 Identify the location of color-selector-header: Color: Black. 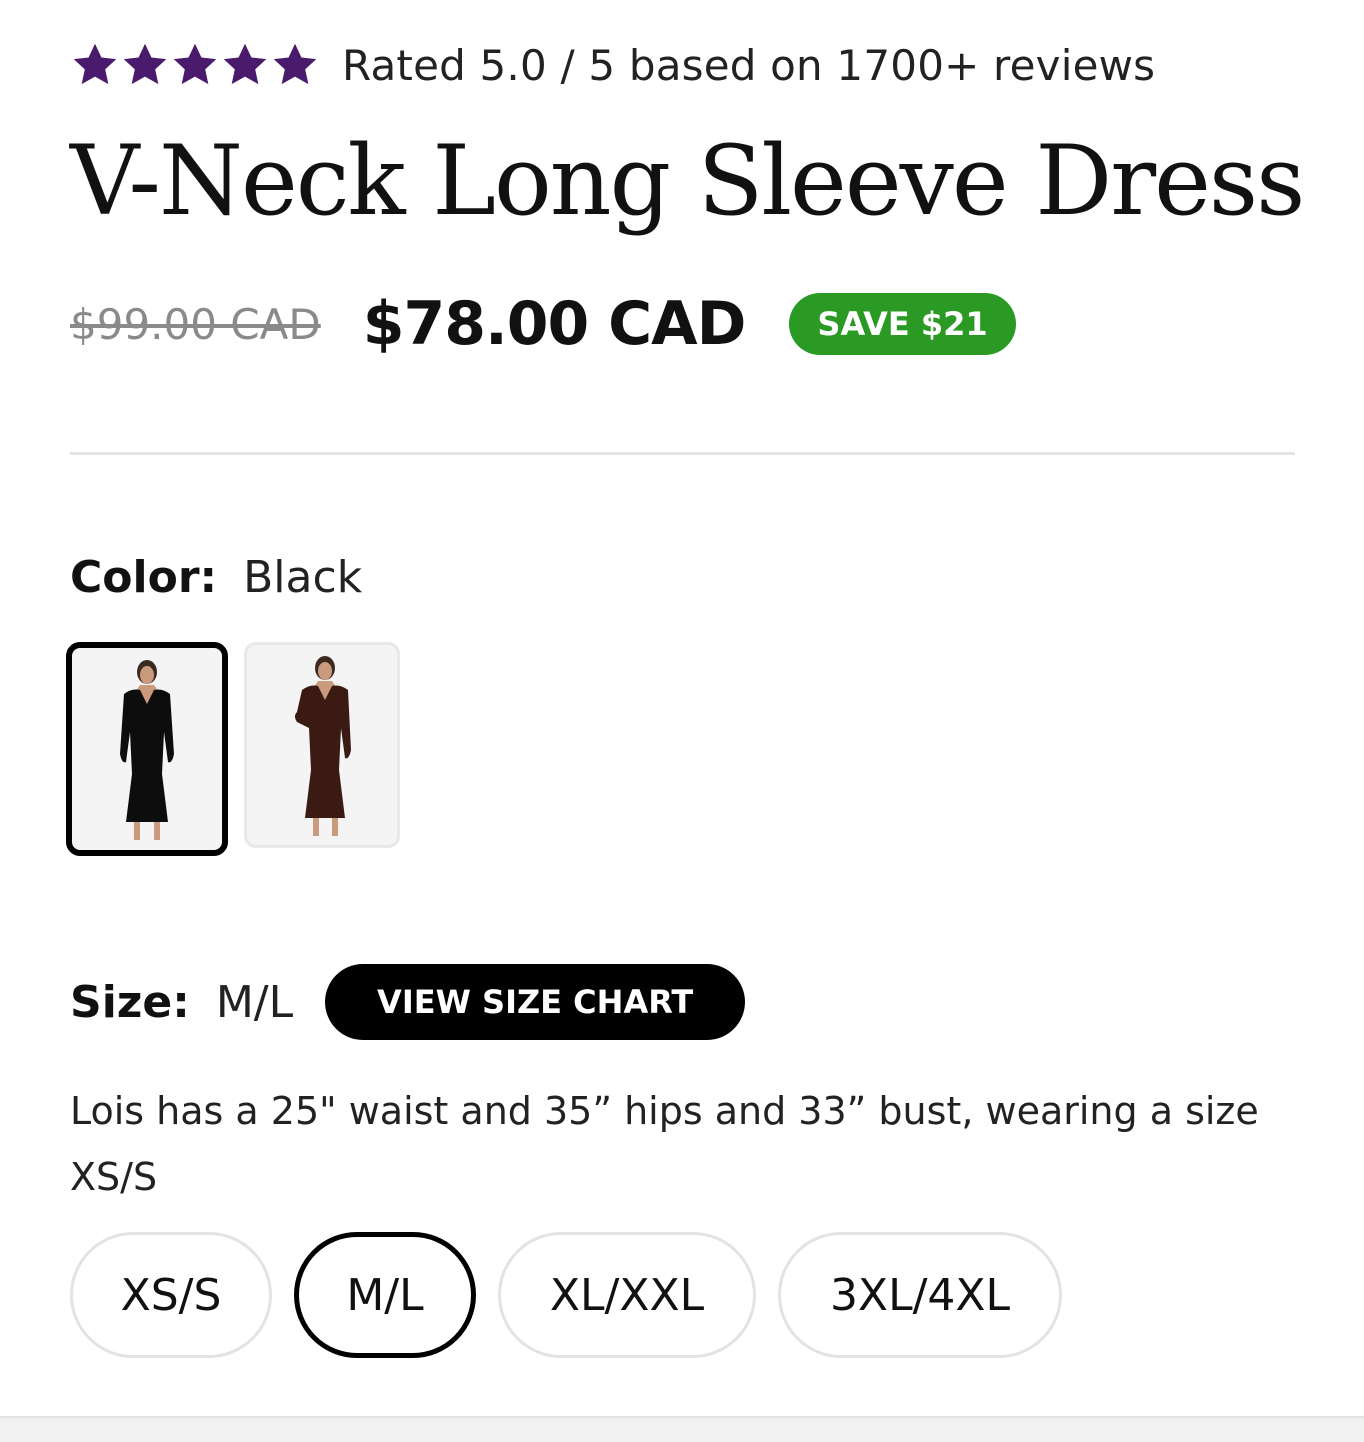
(216, 577).